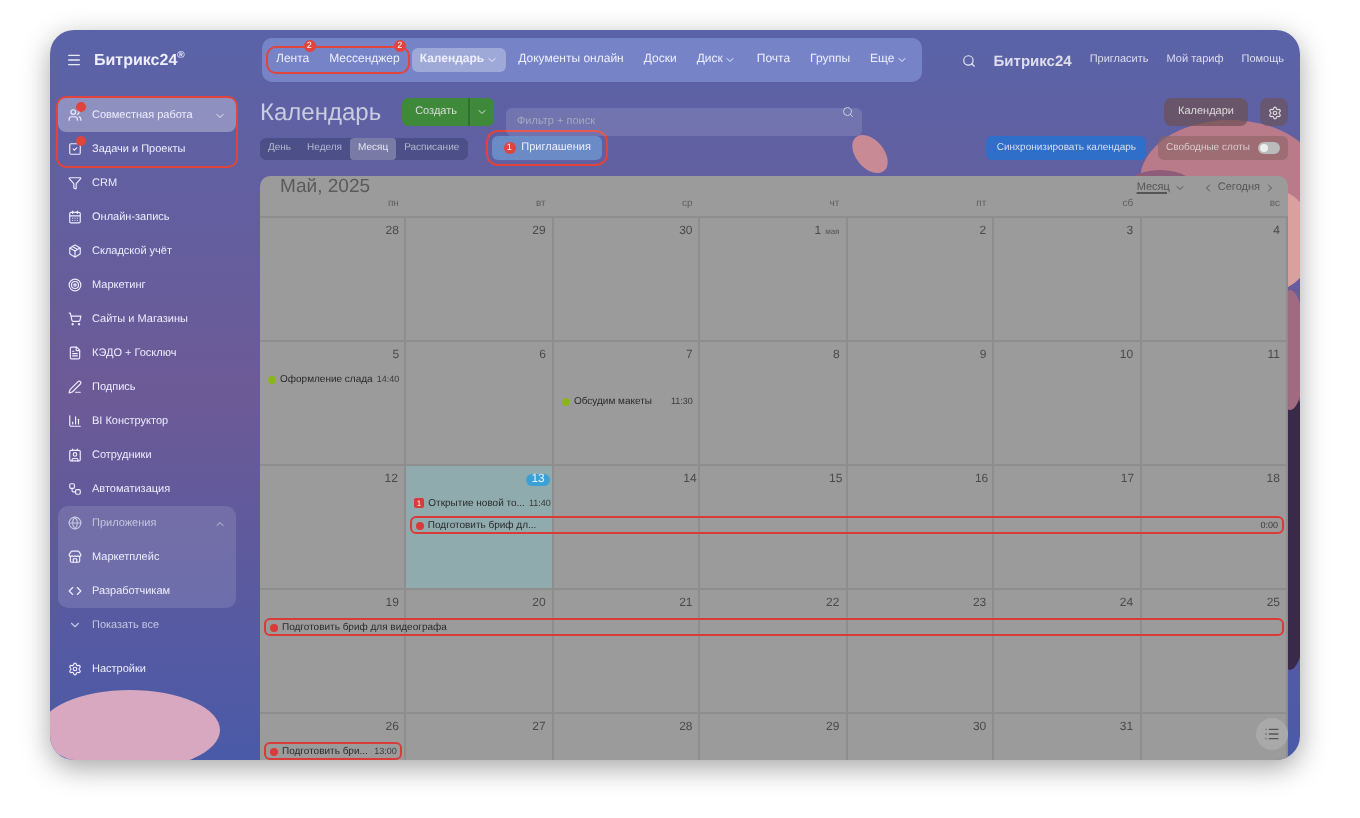 This screenshot has width=1360, height=818. Describe the element at coordinates (75, 183) in the screenshot. I see `funnel-icon` at that location.